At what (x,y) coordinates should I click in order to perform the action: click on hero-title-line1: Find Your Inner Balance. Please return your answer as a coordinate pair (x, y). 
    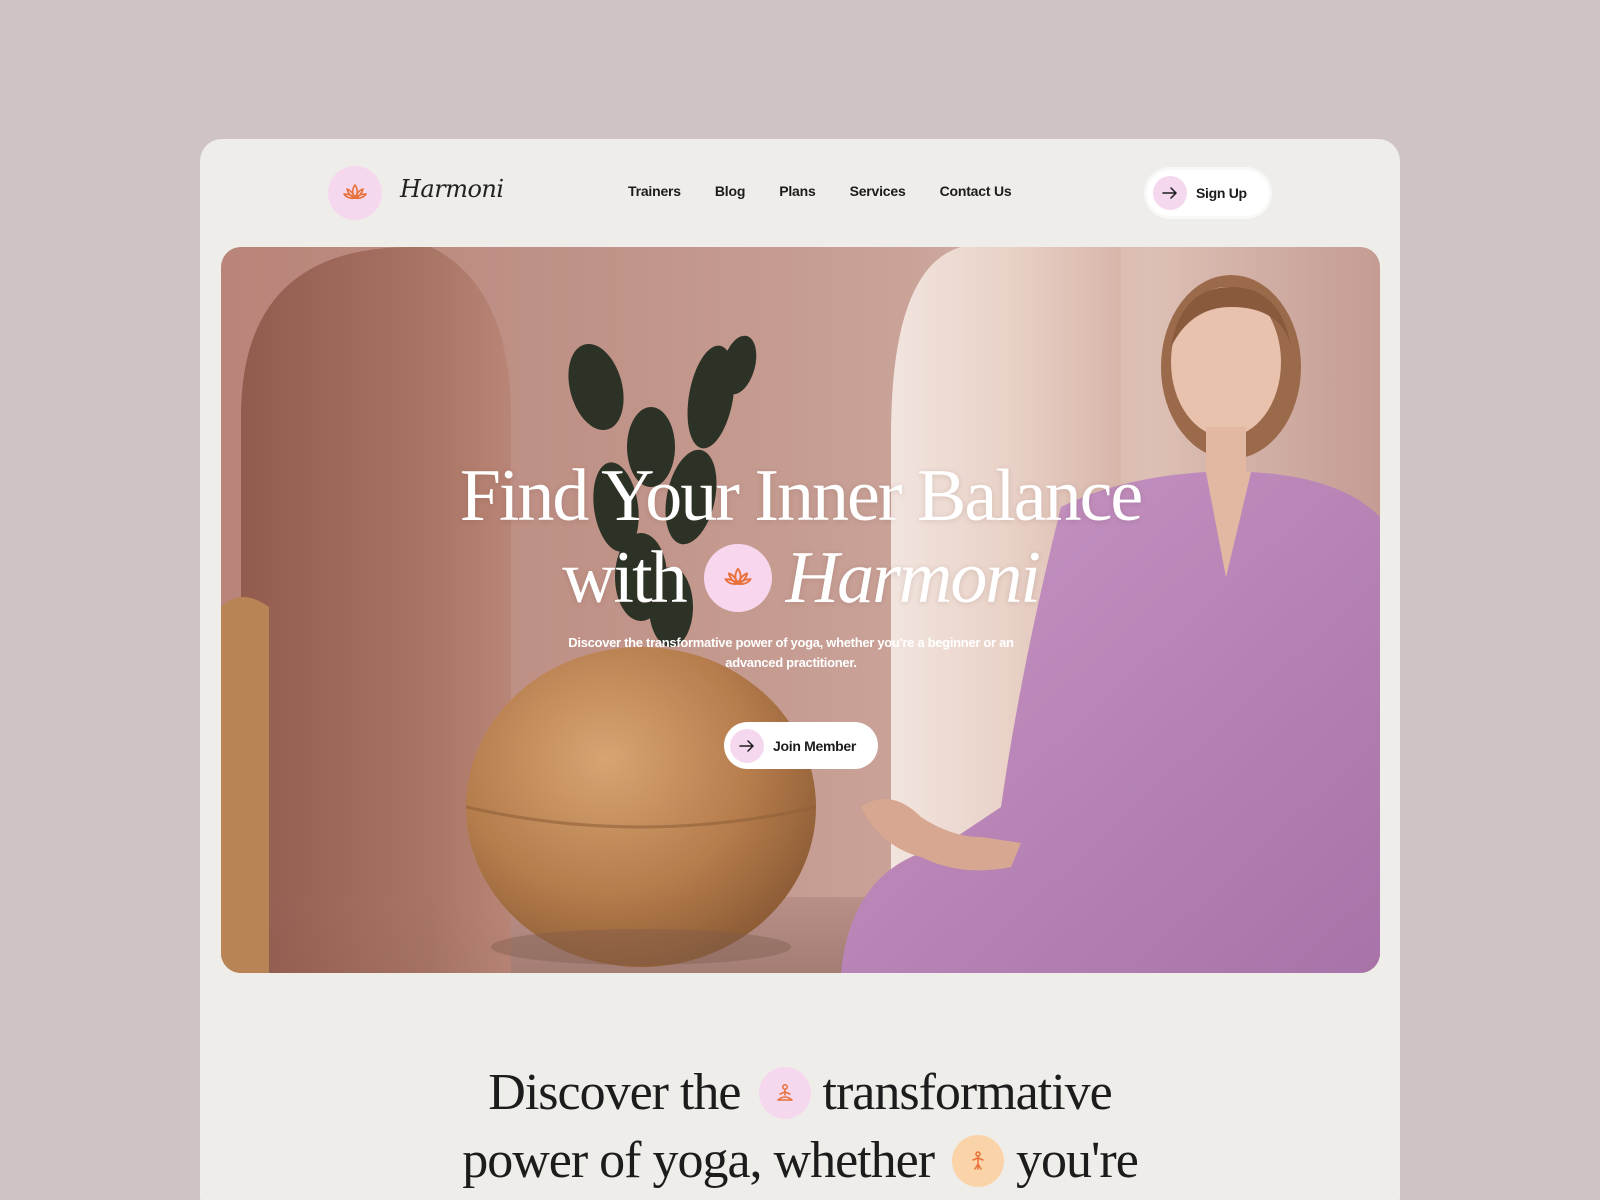
    Looking at the image, I should click on (801, 496).